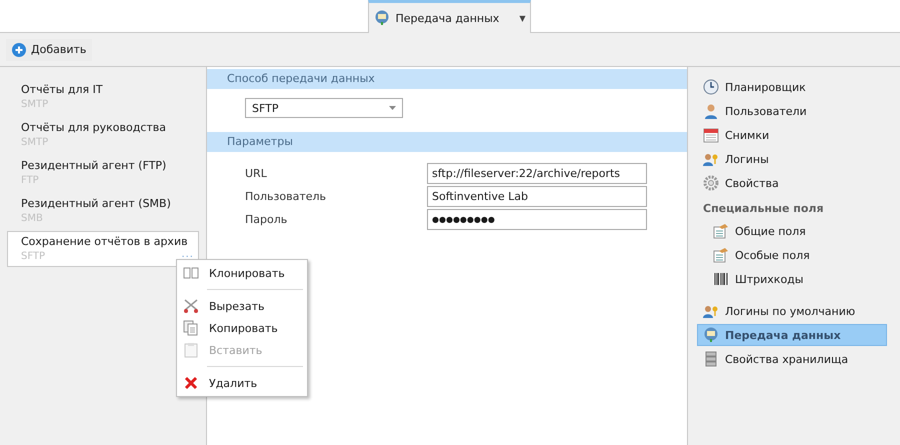  What do you see at coordinates (763, 208) in the screenshot?
I see `nav-header: Специальные поля` at bounding box center [763, 208].